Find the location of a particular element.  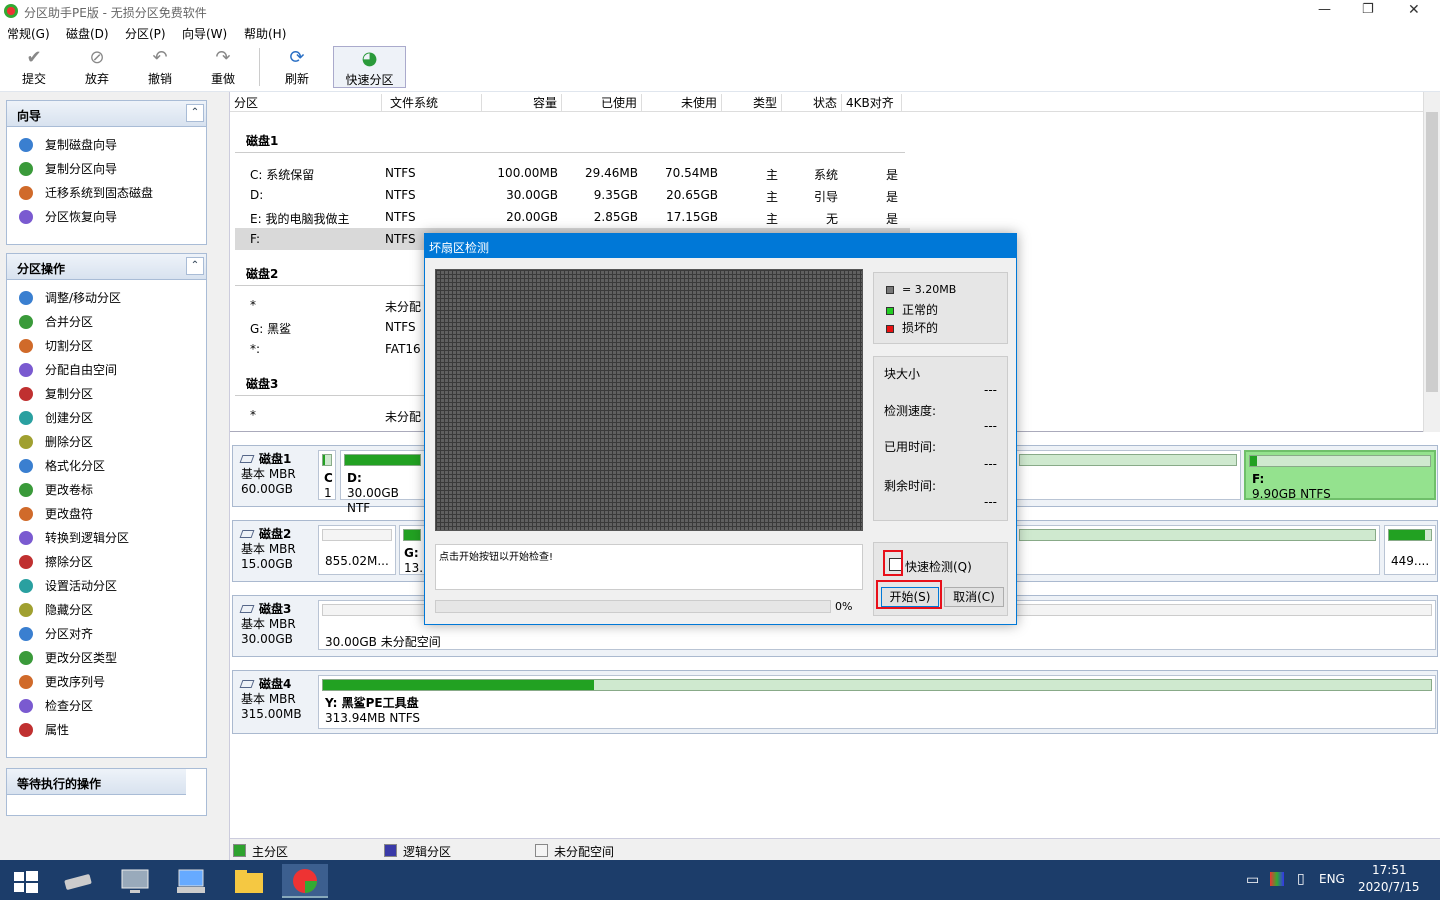

menu-wizard: 向导(W) is located at coordinates (204, 33).